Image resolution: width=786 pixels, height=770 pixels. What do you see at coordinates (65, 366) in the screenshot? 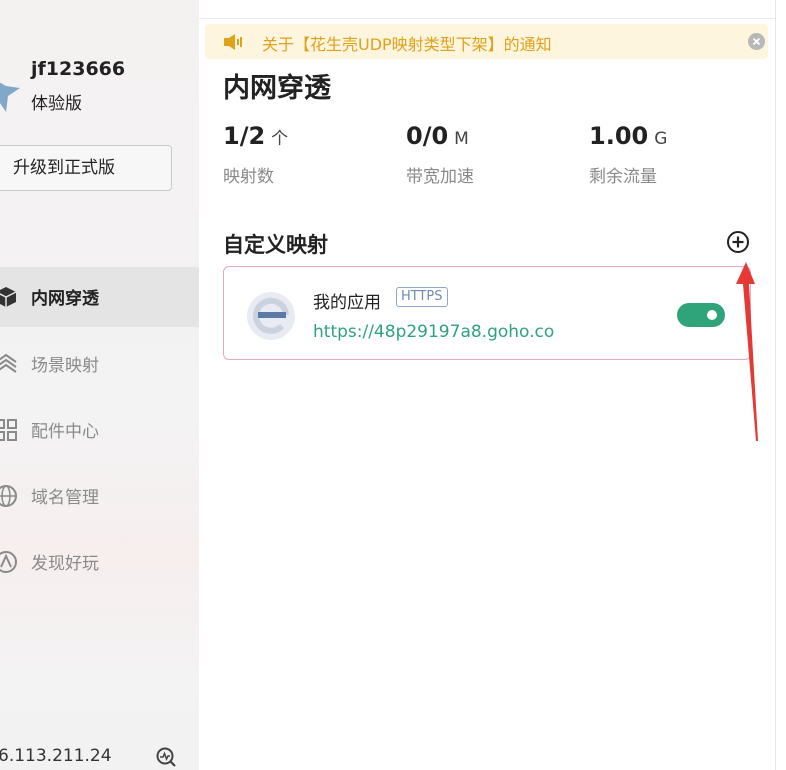
I see `sidebar-item-label: 场景映射` at bounding box center [65, 366].